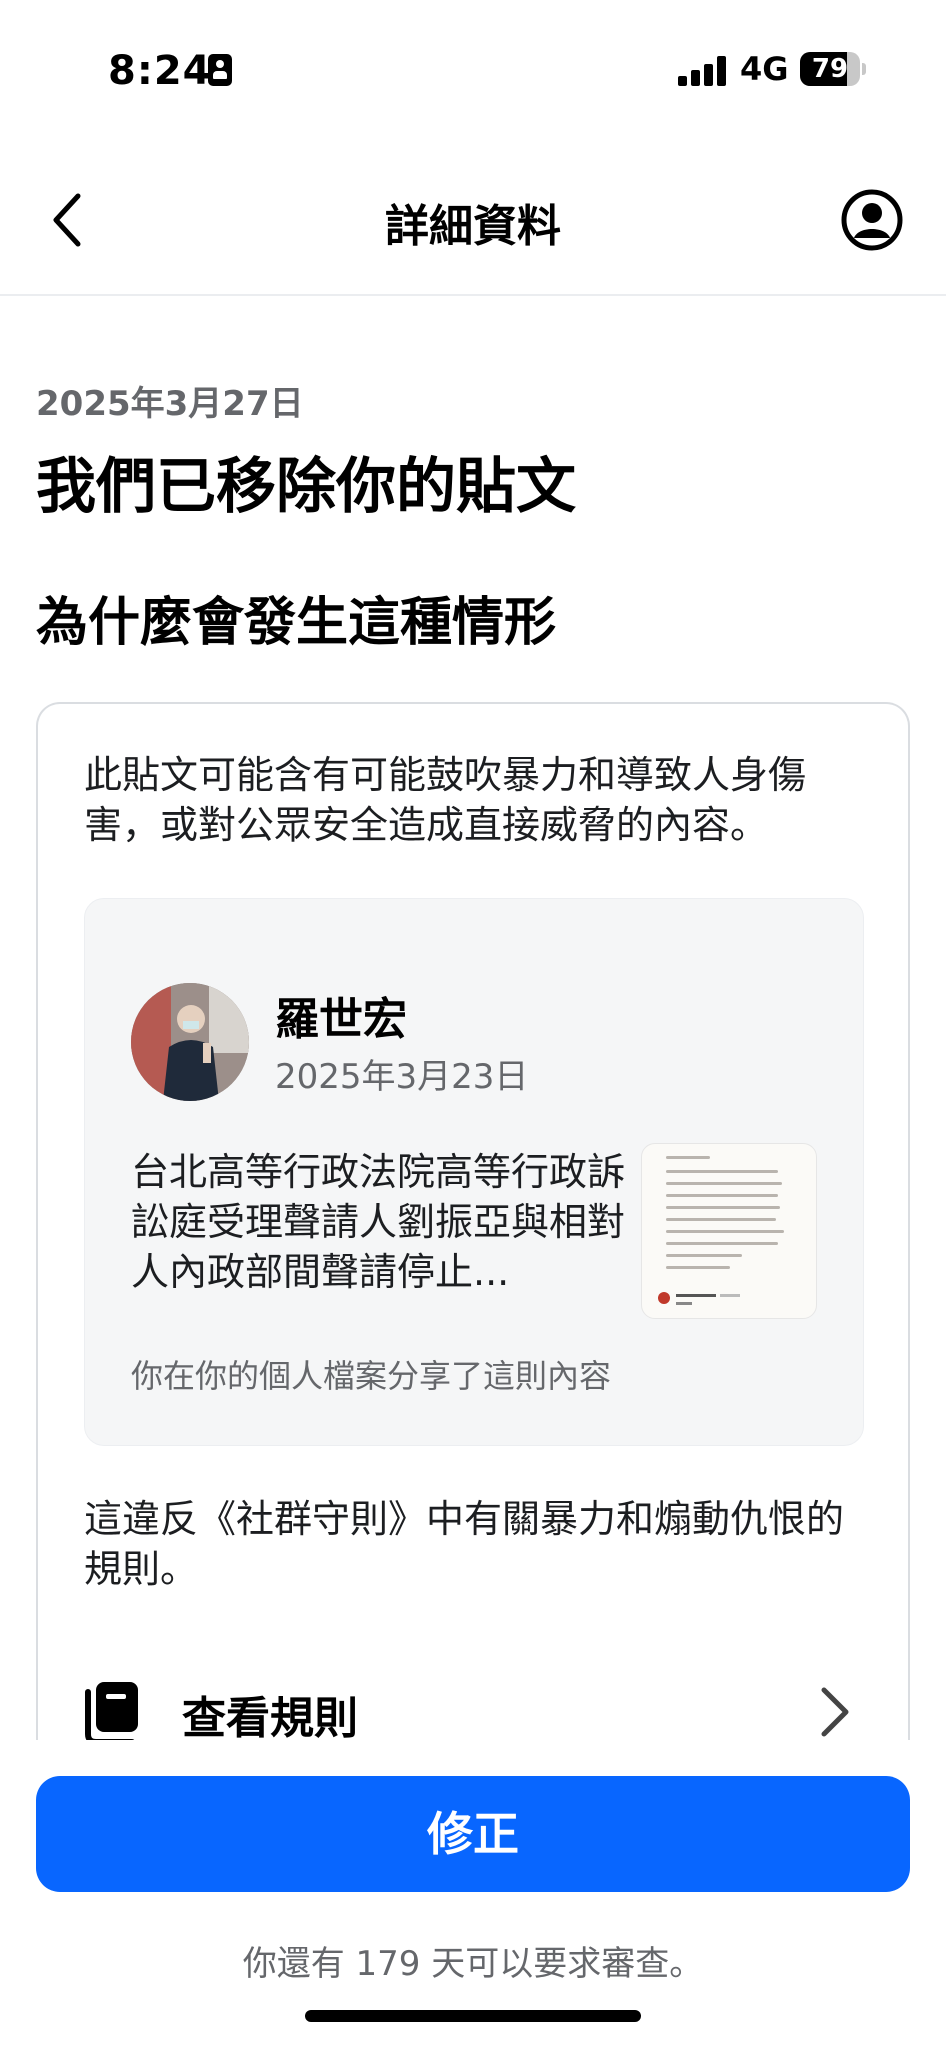 The image size is (946, 2048). Describe the element at coordinates (111, 1713) in the screenshot. I see `book-icon` at that location.